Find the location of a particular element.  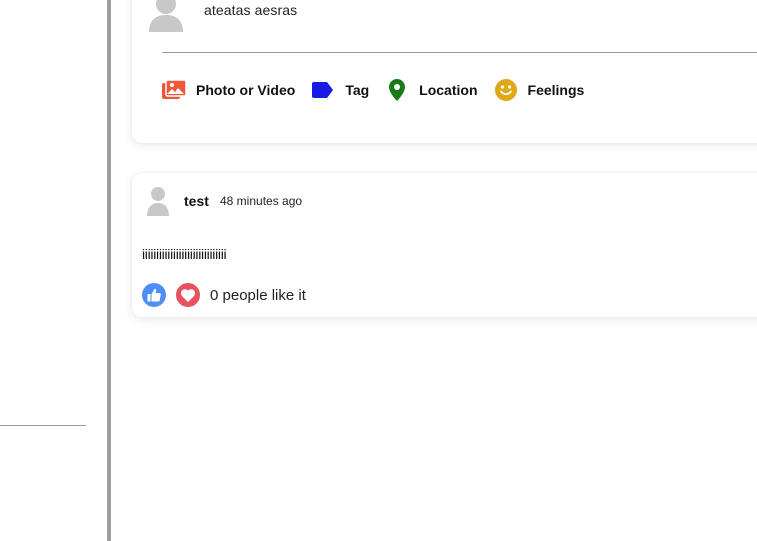

photo-or-video-label: Photo or Video is located at coordinates (246, 90).